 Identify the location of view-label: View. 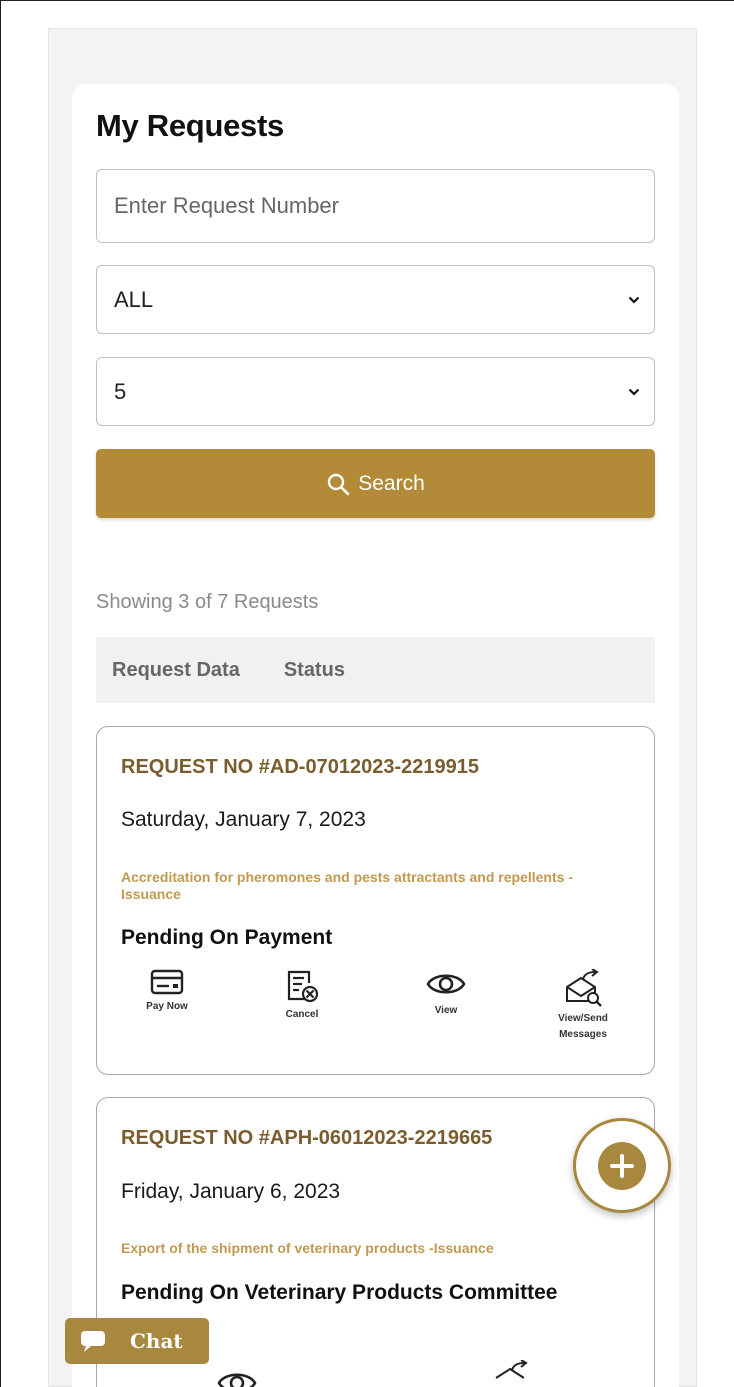
(446, 1010).